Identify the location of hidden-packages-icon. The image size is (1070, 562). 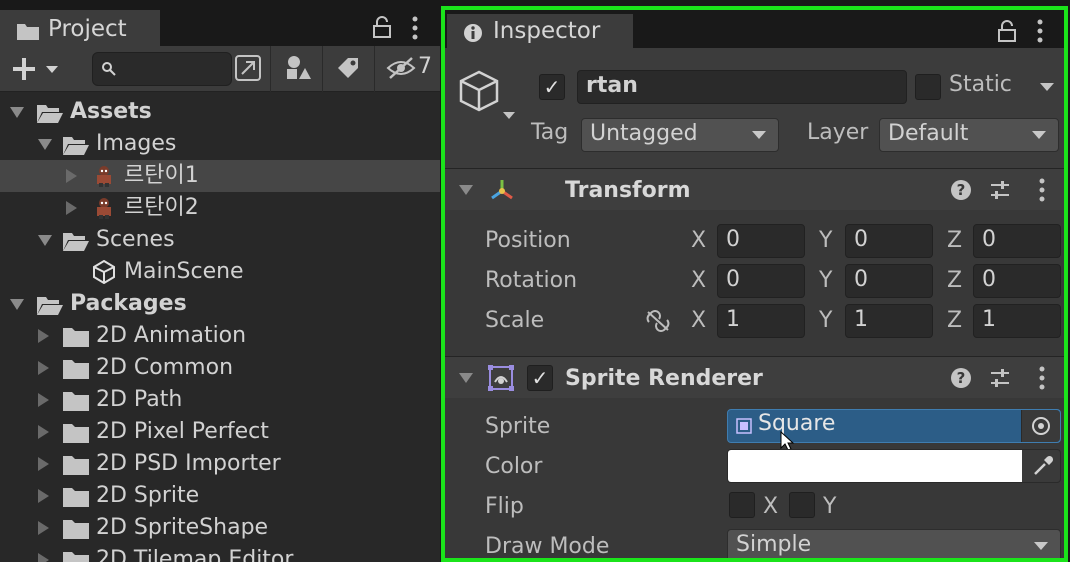
(401, 68).